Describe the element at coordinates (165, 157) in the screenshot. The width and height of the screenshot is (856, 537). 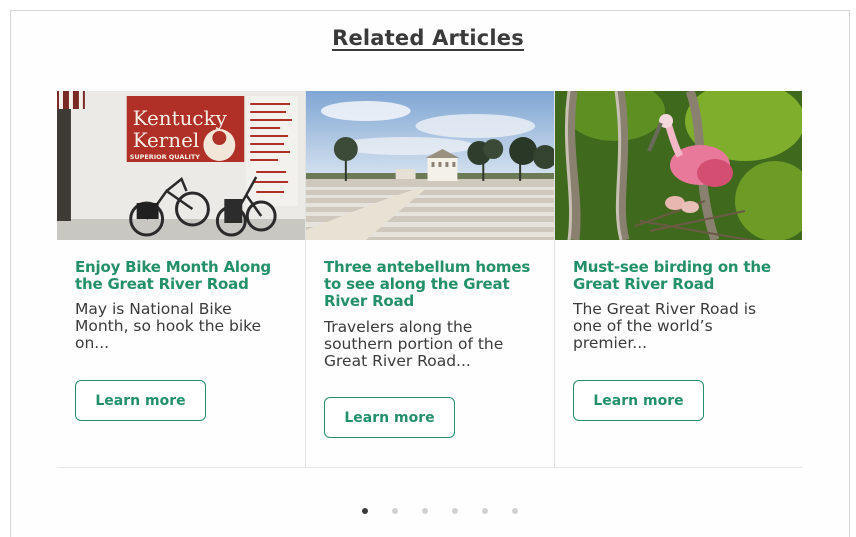
I see `sign-text-line3: SUPERIOR QUALITY` at that location.